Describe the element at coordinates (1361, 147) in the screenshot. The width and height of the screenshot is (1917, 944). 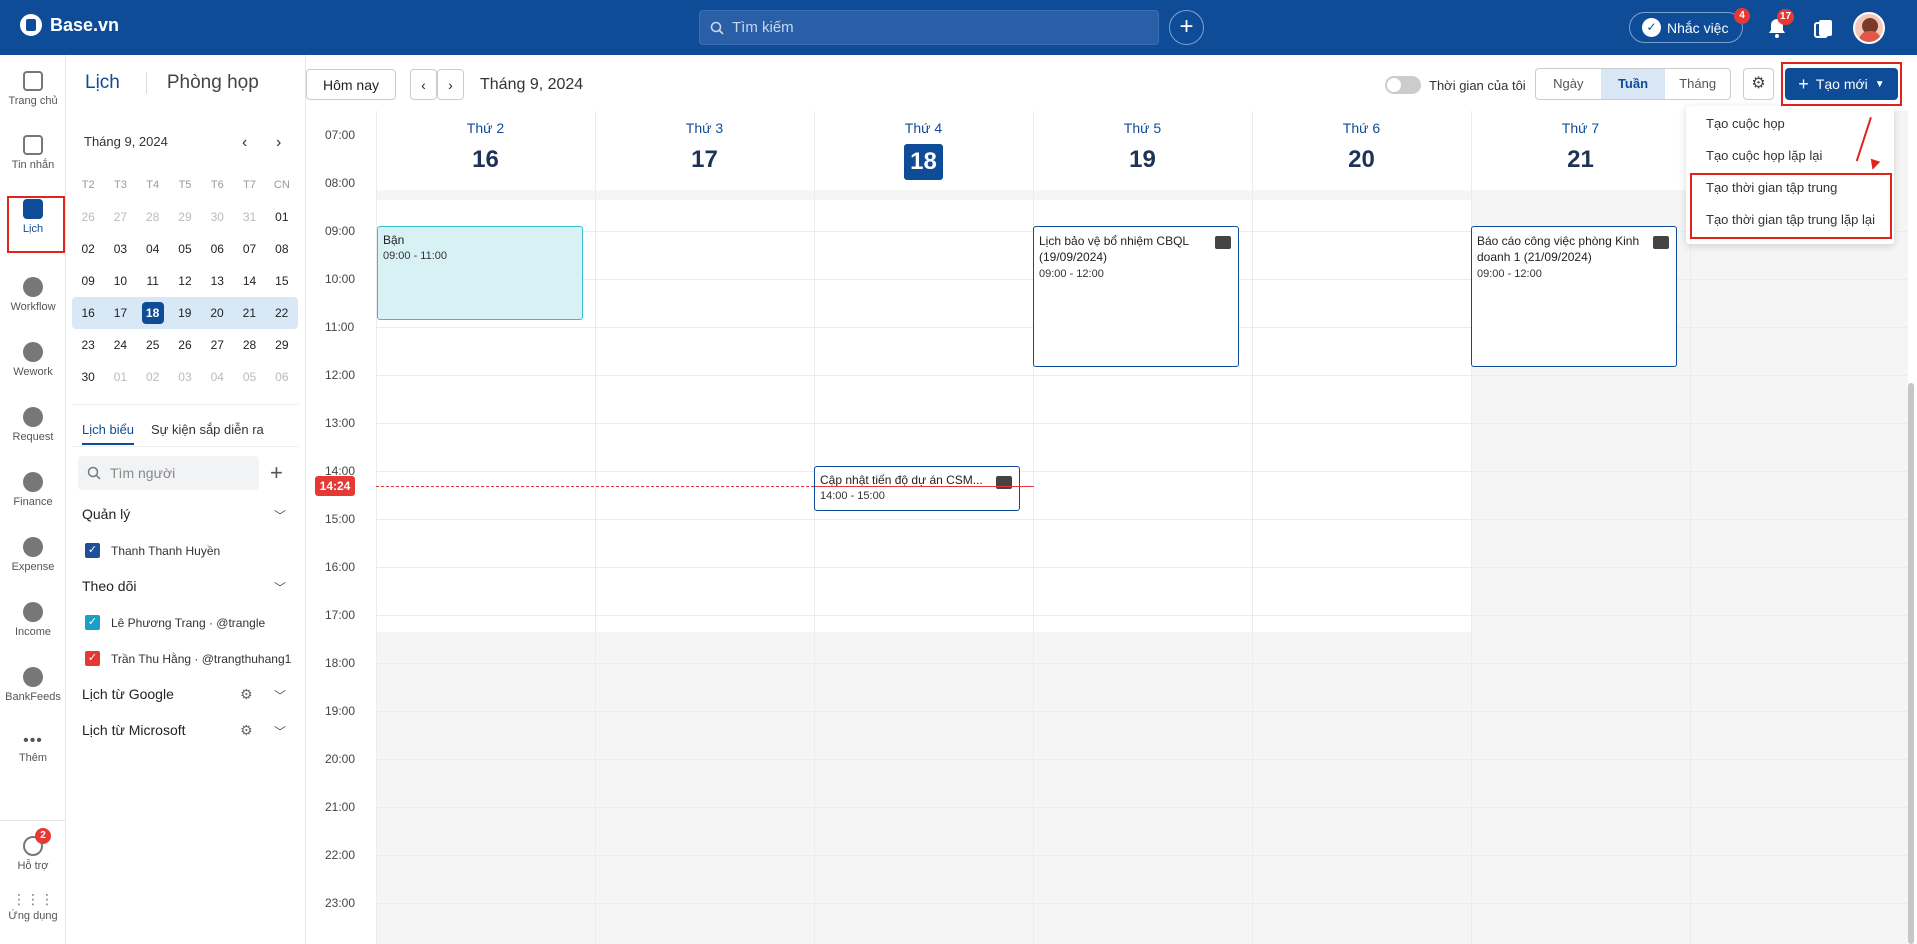
I see `day-header: Thứ 6 20` at that location.